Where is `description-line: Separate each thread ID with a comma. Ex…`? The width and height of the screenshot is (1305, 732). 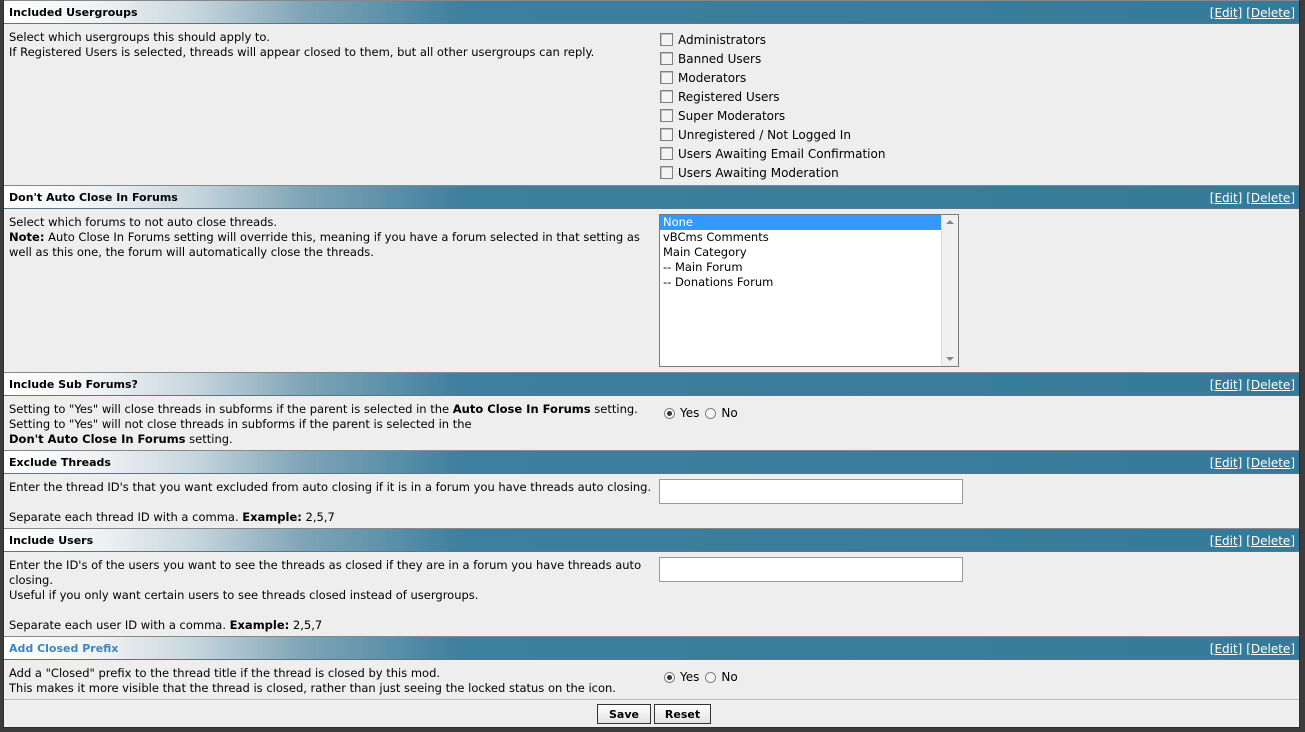
description-line: Separate each thread ID with a comma. Ex… is located at coordinates (330, 517).